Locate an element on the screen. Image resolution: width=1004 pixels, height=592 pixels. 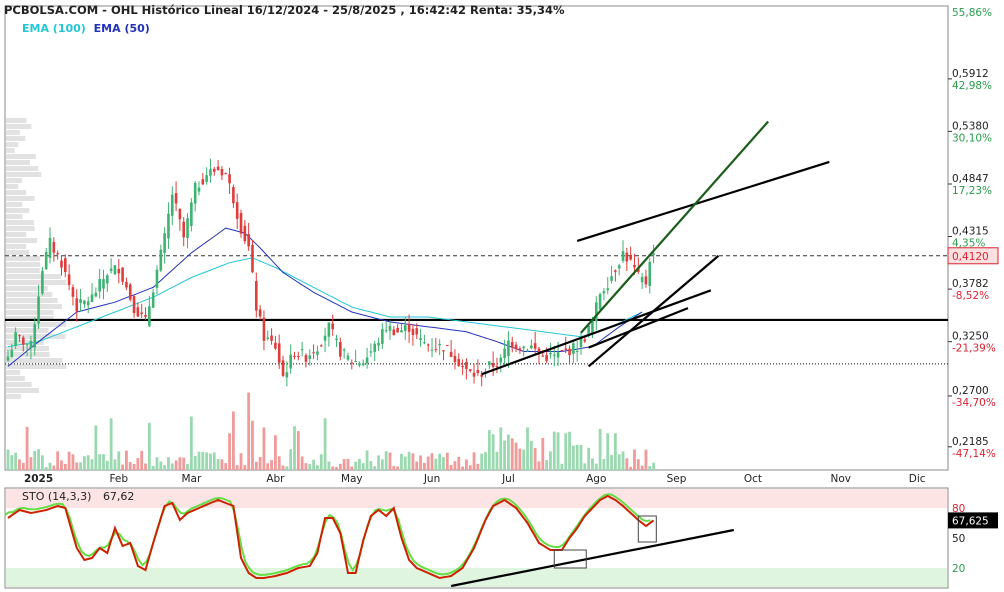
x-tick-label: Jul is located at coordinates (508, 479).